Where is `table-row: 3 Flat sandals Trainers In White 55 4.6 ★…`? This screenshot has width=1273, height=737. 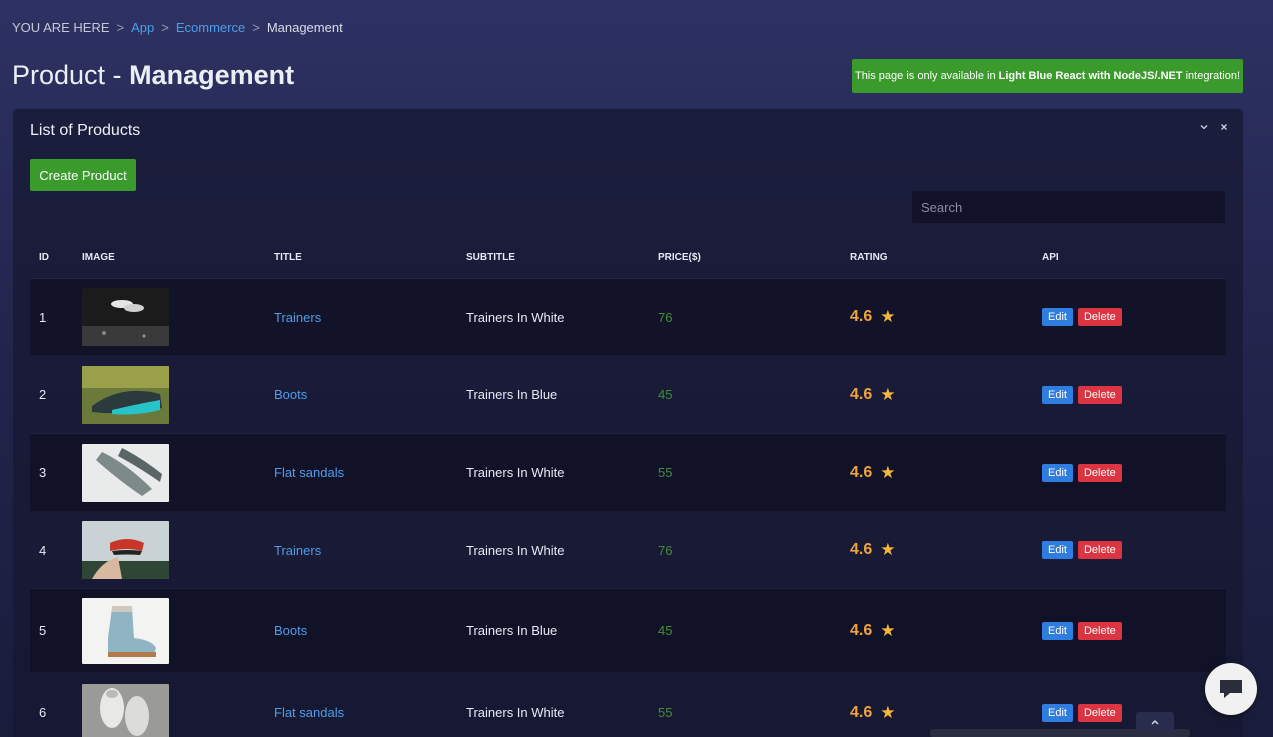
table-row: 3 Flat sandals Trainers In White 55 4.6 ★… is located at coordinates (628, 473).